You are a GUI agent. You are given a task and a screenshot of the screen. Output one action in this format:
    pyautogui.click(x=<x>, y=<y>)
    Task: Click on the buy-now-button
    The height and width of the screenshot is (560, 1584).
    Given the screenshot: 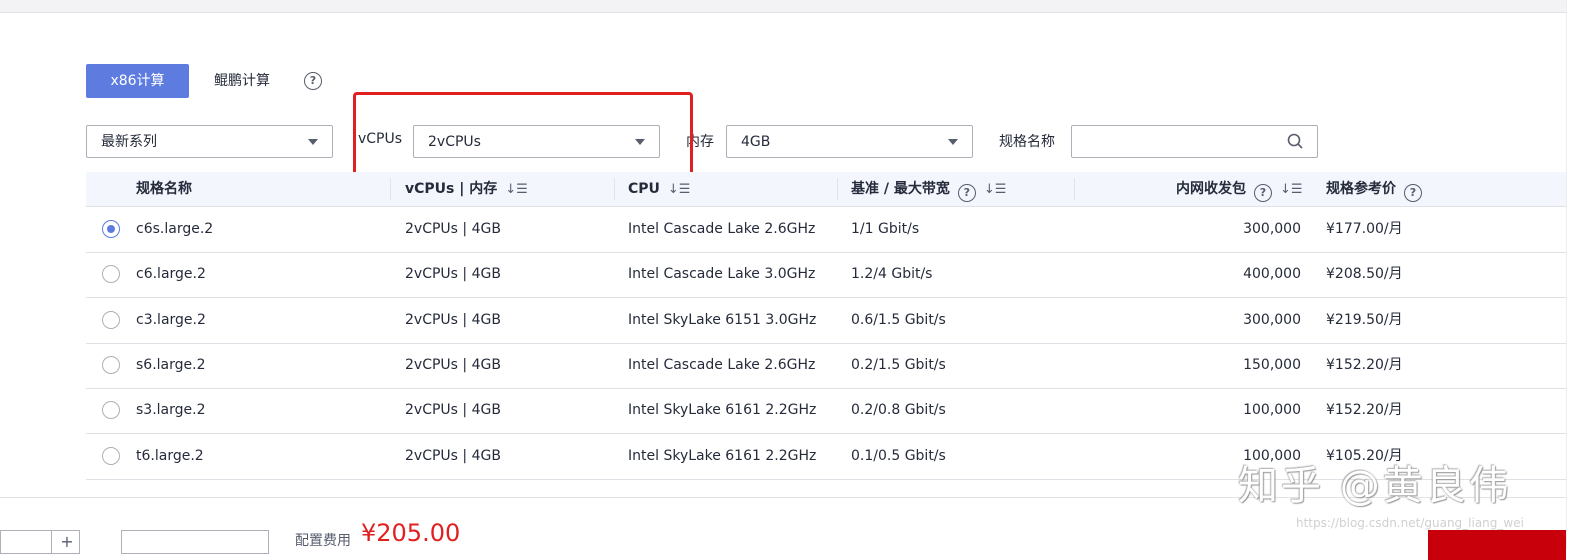 What is the action you would take?
    pyautogui.click(x=1497, y=545)
    